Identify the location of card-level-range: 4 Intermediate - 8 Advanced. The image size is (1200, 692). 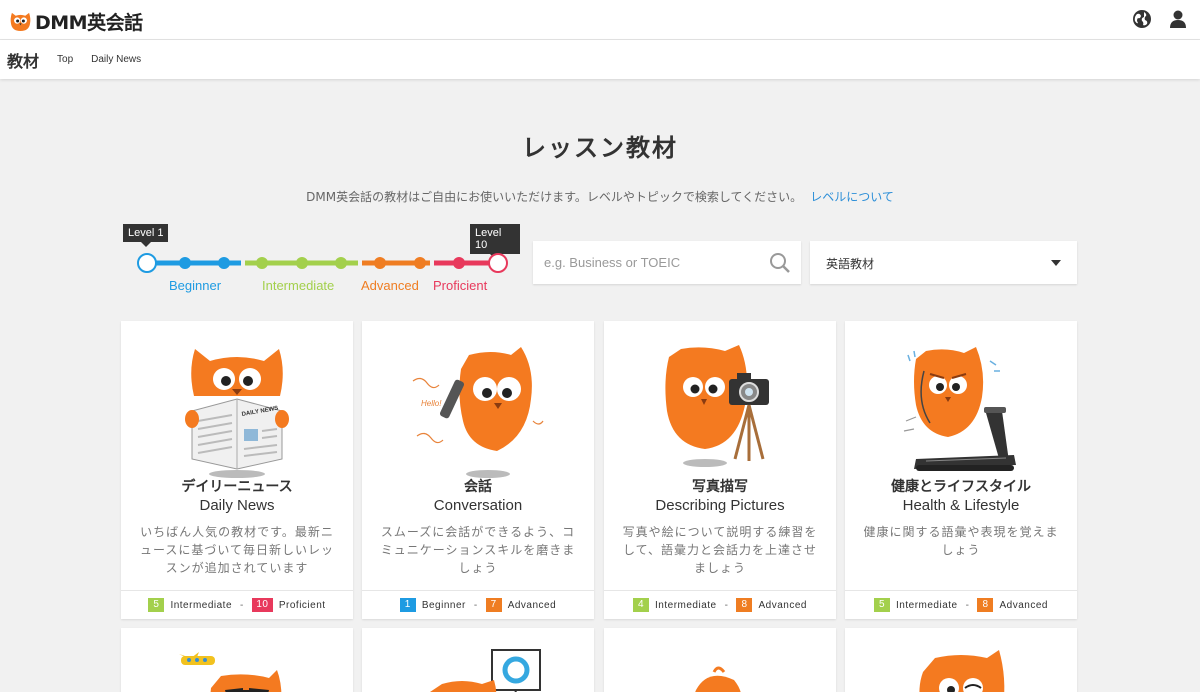
(720, 604).